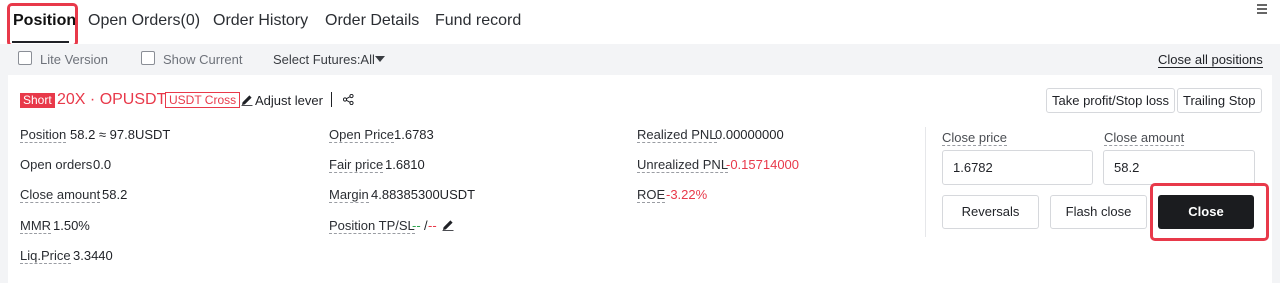 The image size is (1280, 283). I want to click on show-current-checkbox, so click(148, 58).